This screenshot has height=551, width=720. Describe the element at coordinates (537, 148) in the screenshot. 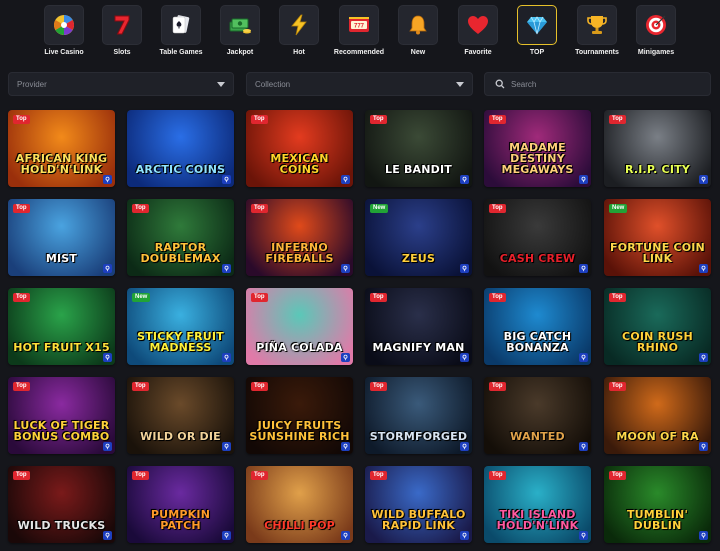

I see `game-tile: Top MADAME DESTINY MEGAWAYS` at that location.